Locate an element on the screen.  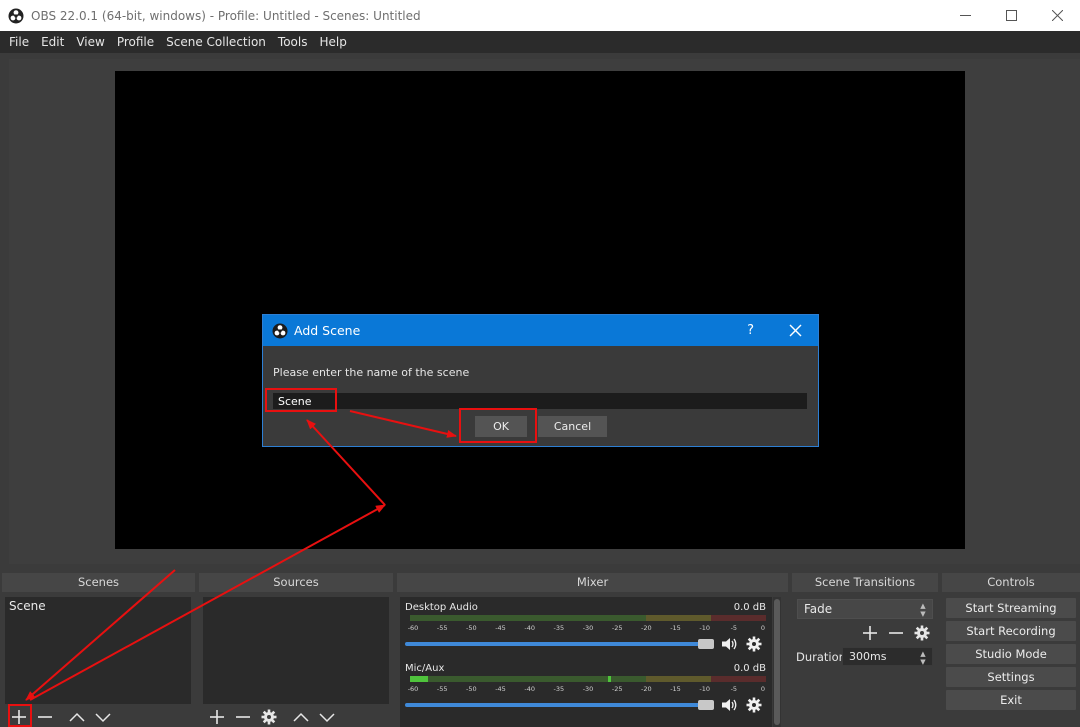
scene-name-input is located at coordinates (540, 401).